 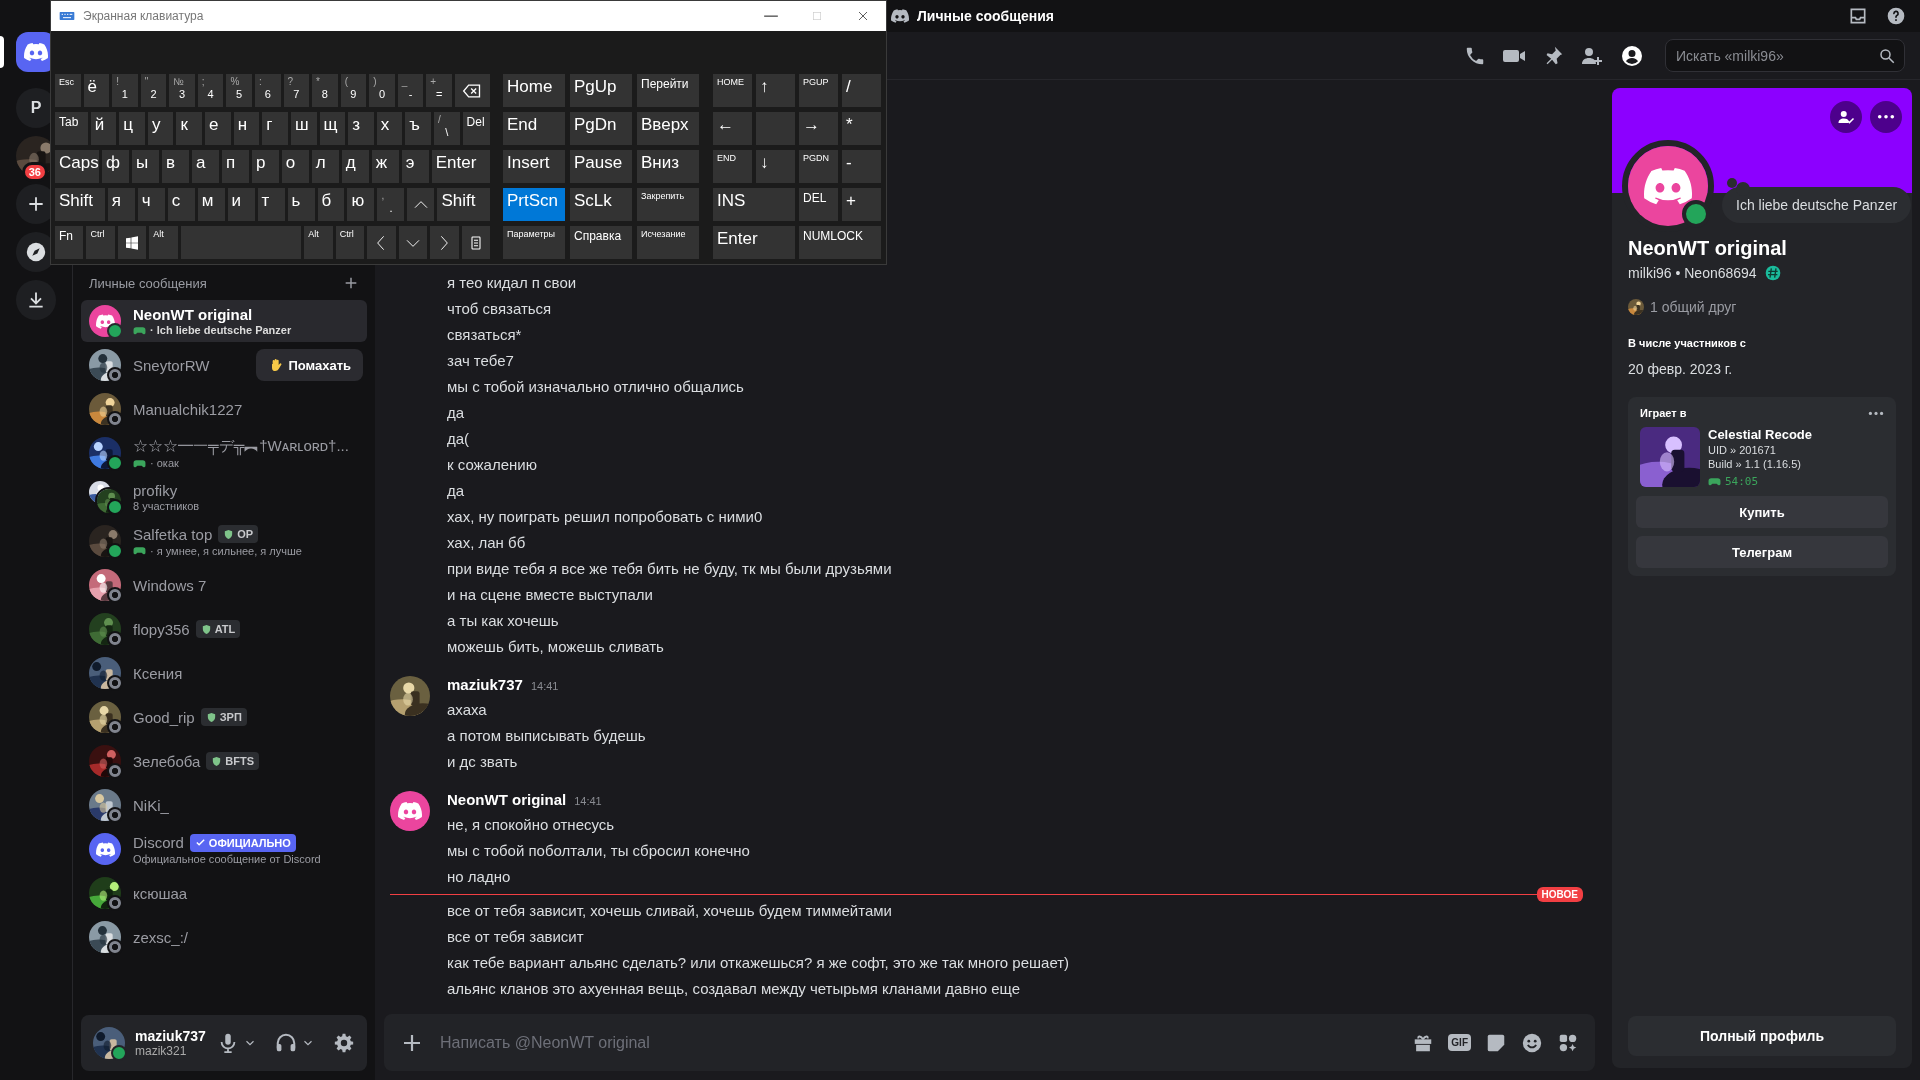 I want to click on dm-item: ☆☆☆━一╤デ╦︻†Wᴀʀʟᴏʀᴅ†... · окак, so click(x=224, y=453).